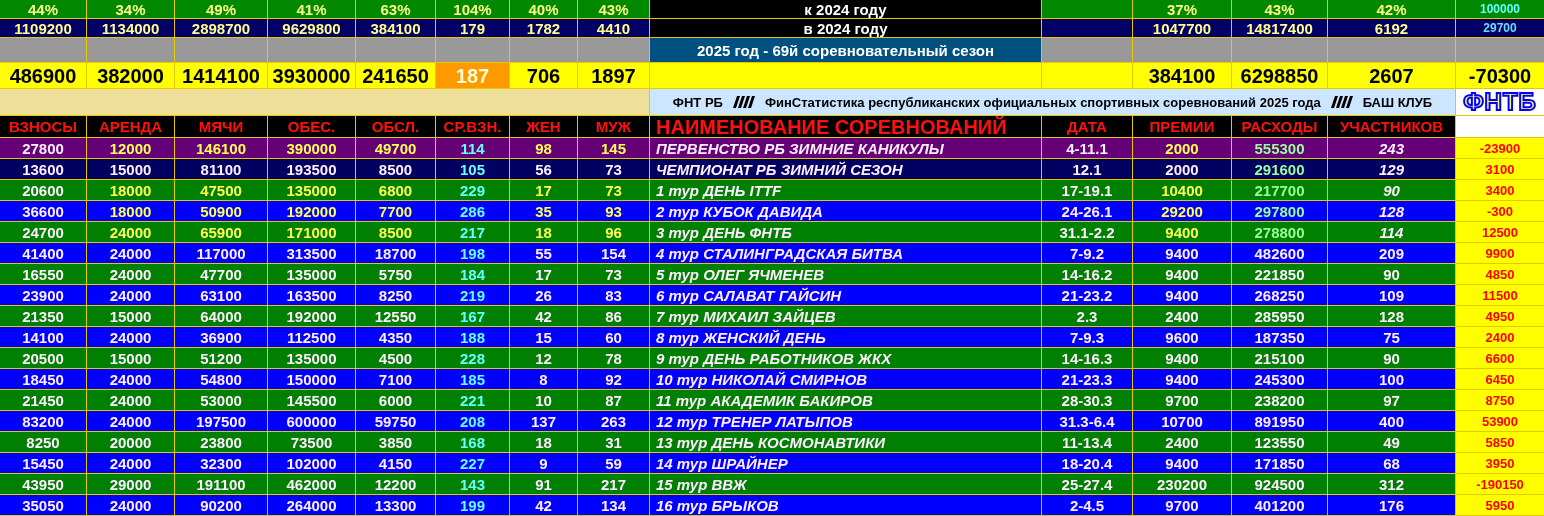 This screenshot has height=516, width=1544. Describe the element at coordinates (613, 505) in the screenshot. I see `table-cell: 134` at that location.